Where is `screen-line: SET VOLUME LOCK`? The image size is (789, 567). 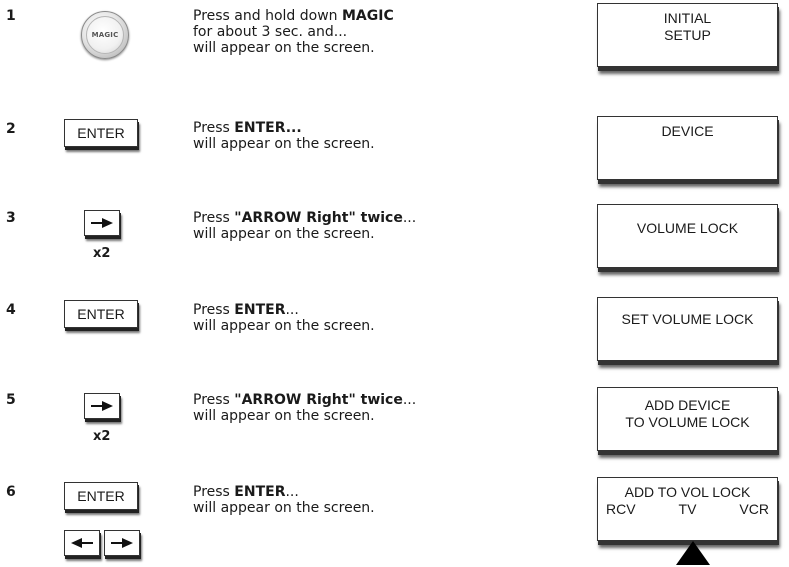 screen-line: SET VOLUME LOCK is located at coordinates (687, 319).